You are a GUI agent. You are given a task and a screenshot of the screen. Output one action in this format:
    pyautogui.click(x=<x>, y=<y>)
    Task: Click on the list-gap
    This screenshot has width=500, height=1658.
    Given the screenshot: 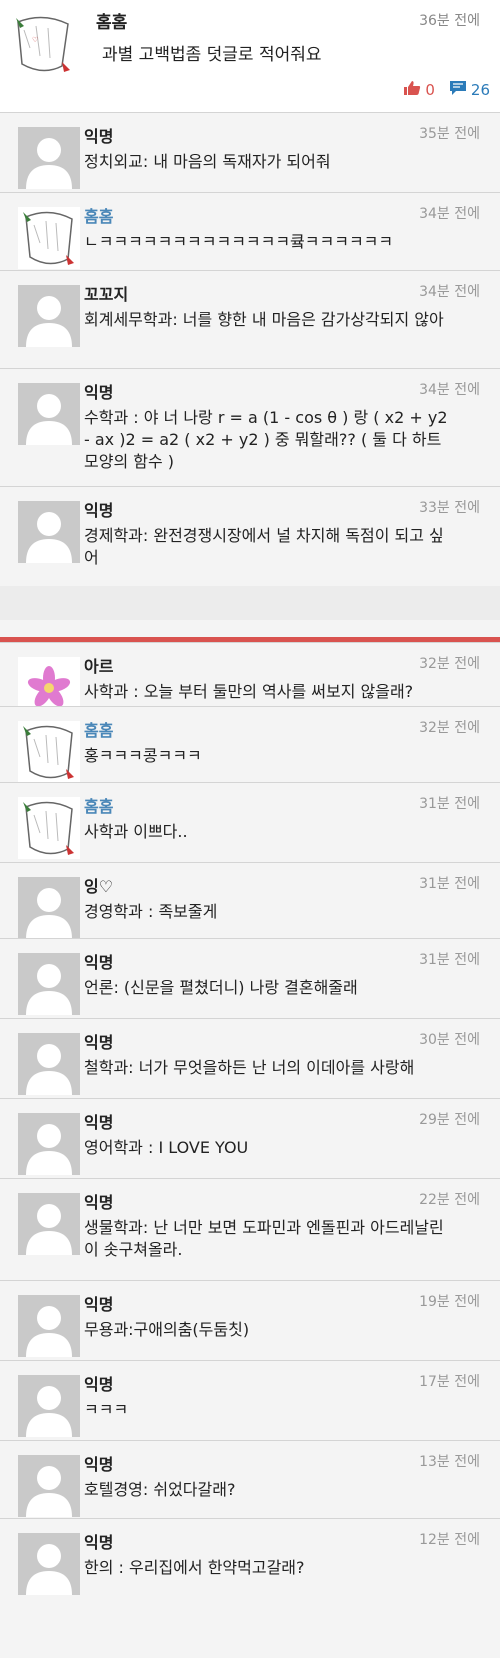 What is the action you would take?
    pyautogui.click(x=250, y=628)
    